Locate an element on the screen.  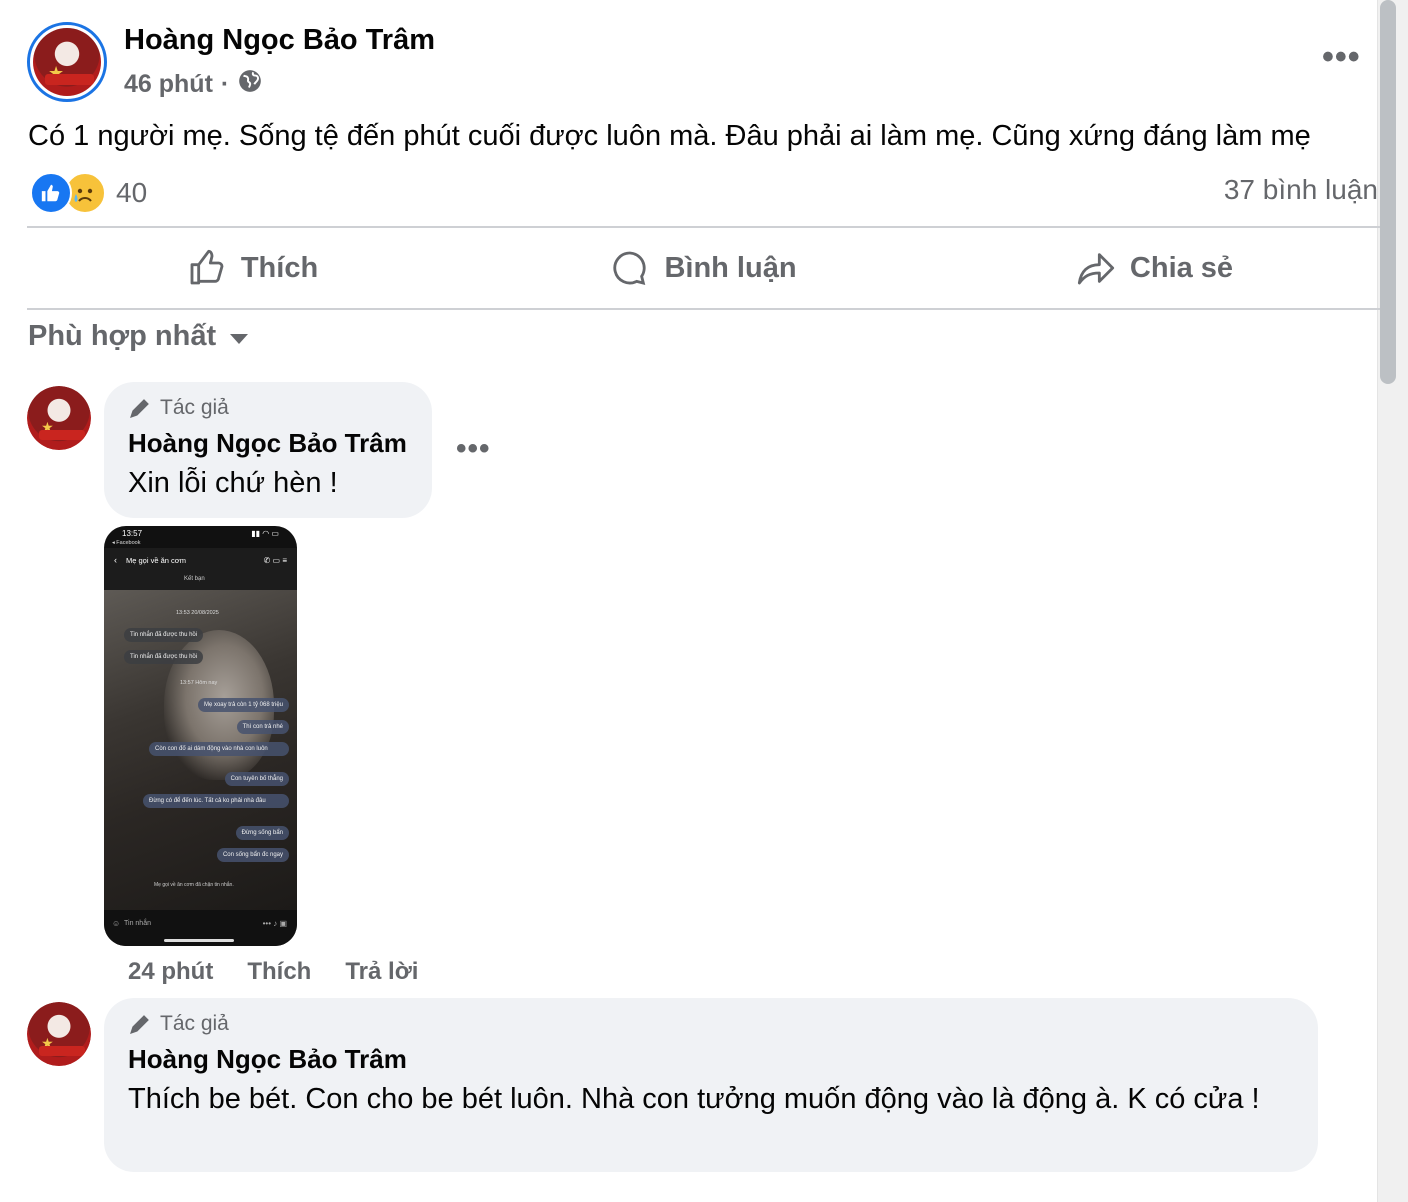
scrollbar-thumb is located at coordinates (1388, 192).